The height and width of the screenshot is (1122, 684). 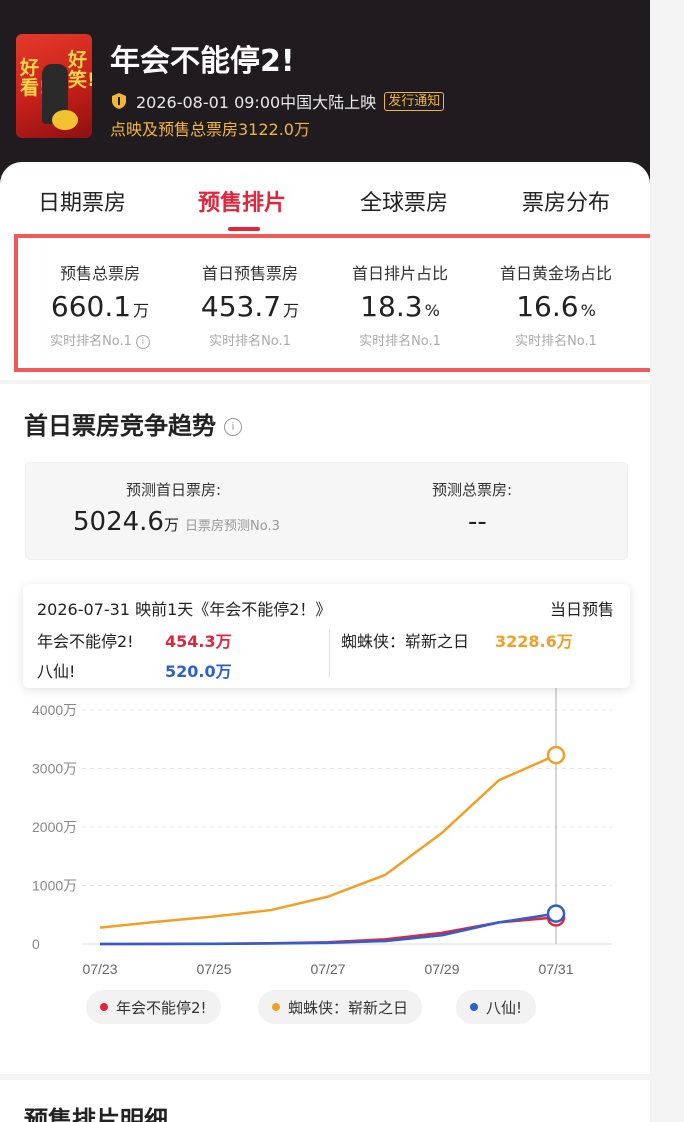 I want to click on stat-presale-total: 预售总票房 660.1 万 实时排名No.1 i, so click(x=100, y=304).